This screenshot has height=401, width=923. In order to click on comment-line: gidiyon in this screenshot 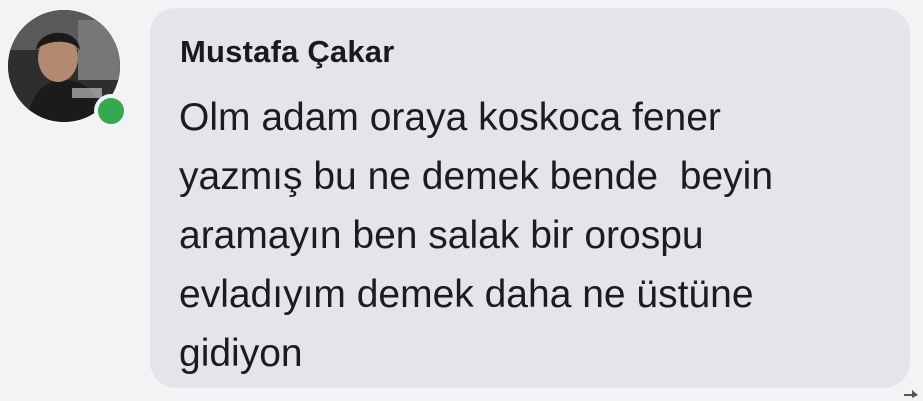, I will do `click(241, 353)`.